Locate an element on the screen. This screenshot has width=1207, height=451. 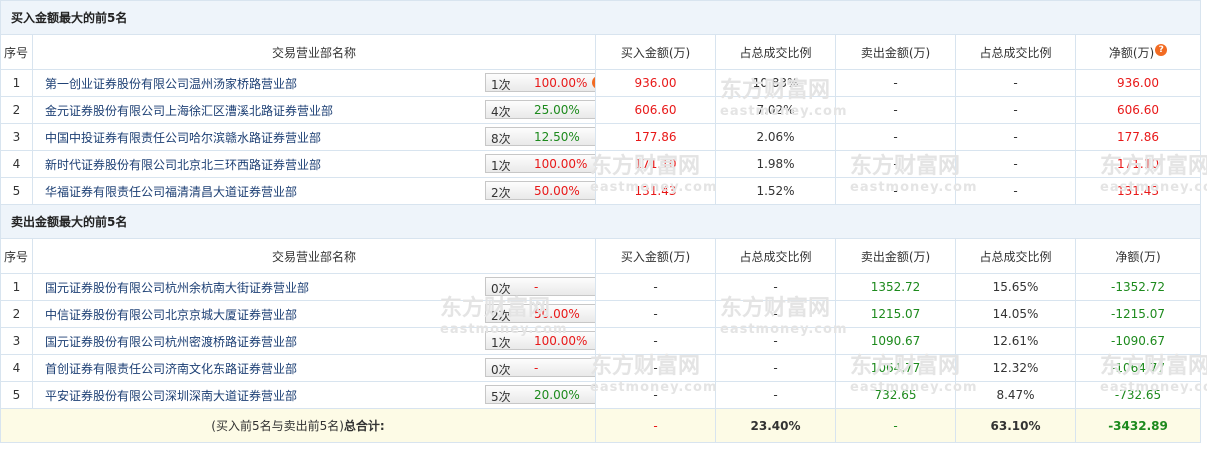
broker-name-link: 新时代证券股份有限公司北京北三环西路证券营业部 is located at coordinates (183, 165).